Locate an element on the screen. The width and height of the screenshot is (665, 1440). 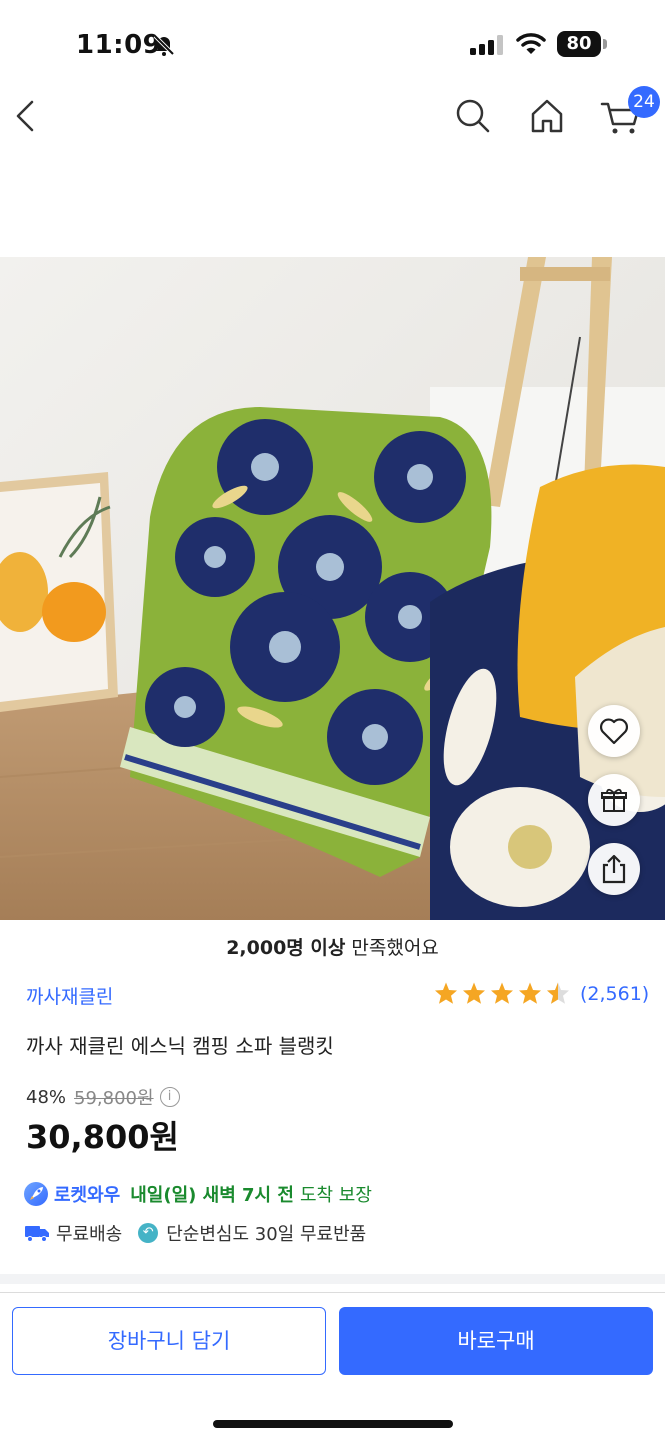
gift-icon is located at coordinates (614, 800).